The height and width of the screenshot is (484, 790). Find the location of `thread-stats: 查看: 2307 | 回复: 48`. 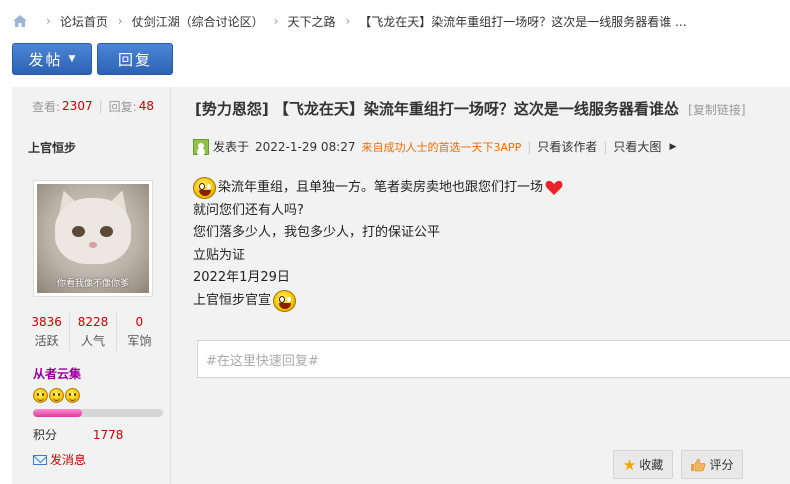

thread-stats: 查看: 2307 | 回复: 48 is located at coordinates (91, 106).